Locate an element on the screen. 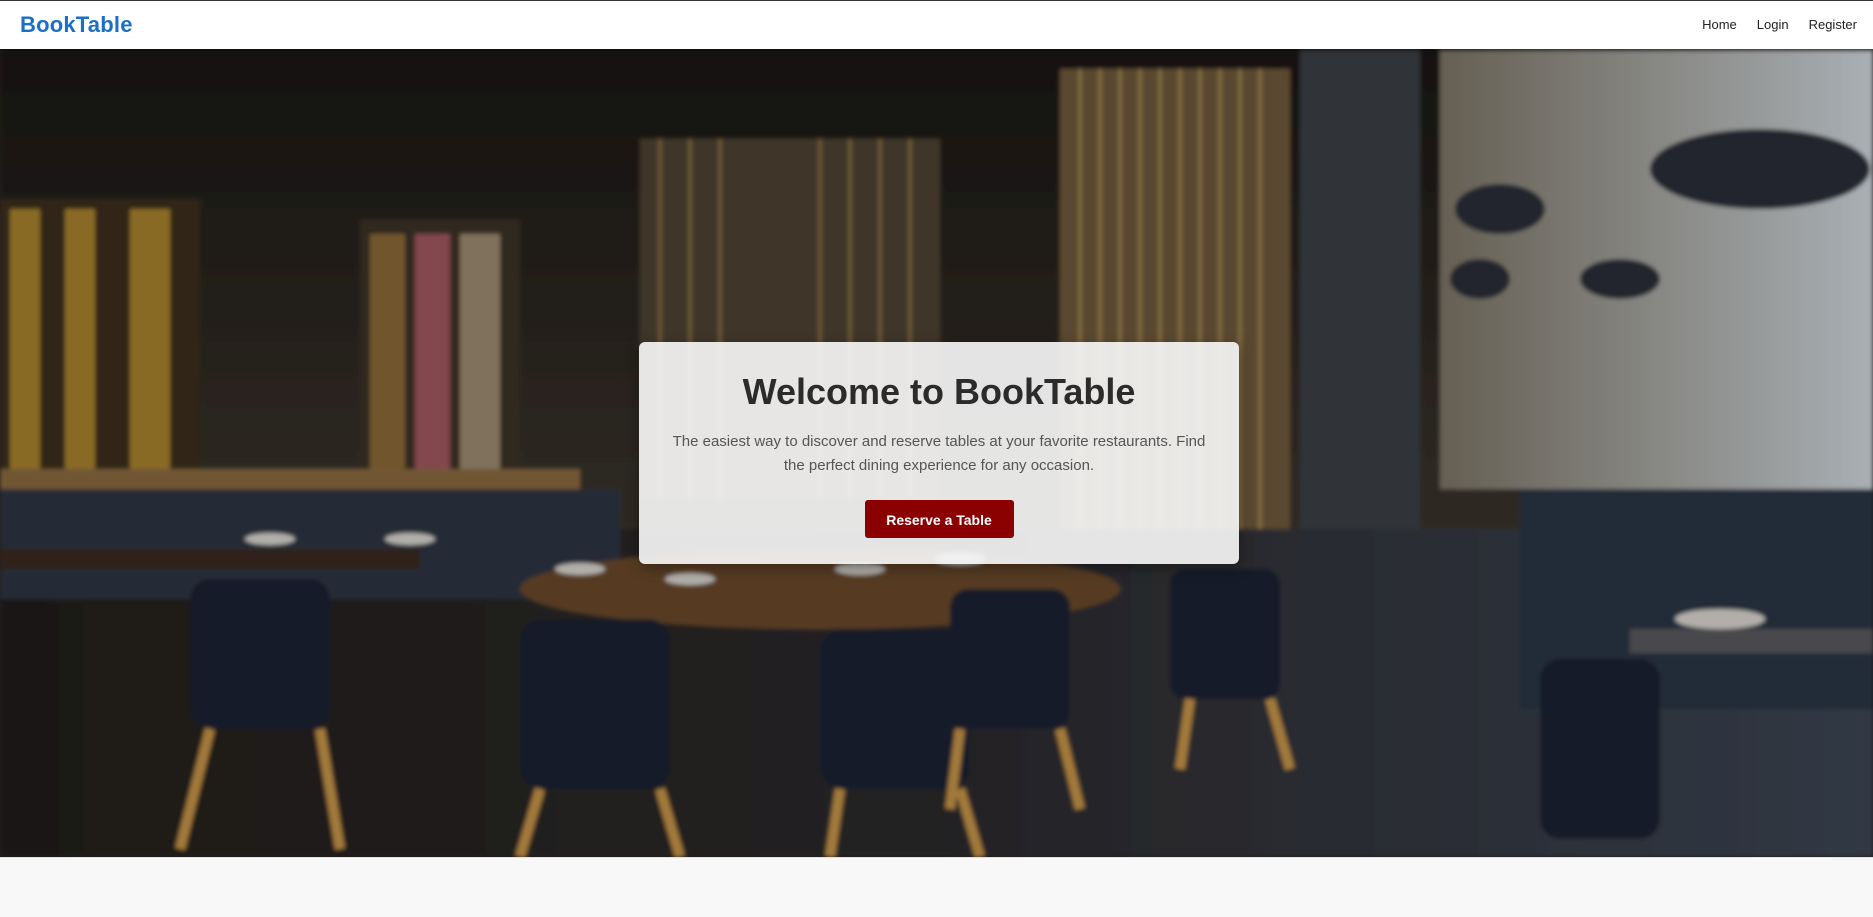 The width and height of the screenshot is (1873, 917). nav-link-login: Login is located at coordinates (1773, 24).